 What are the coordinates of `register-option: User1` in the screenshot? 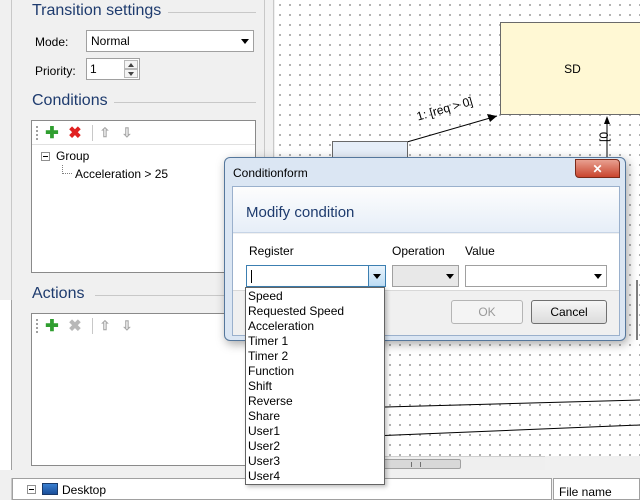 It's located at (315, 431).